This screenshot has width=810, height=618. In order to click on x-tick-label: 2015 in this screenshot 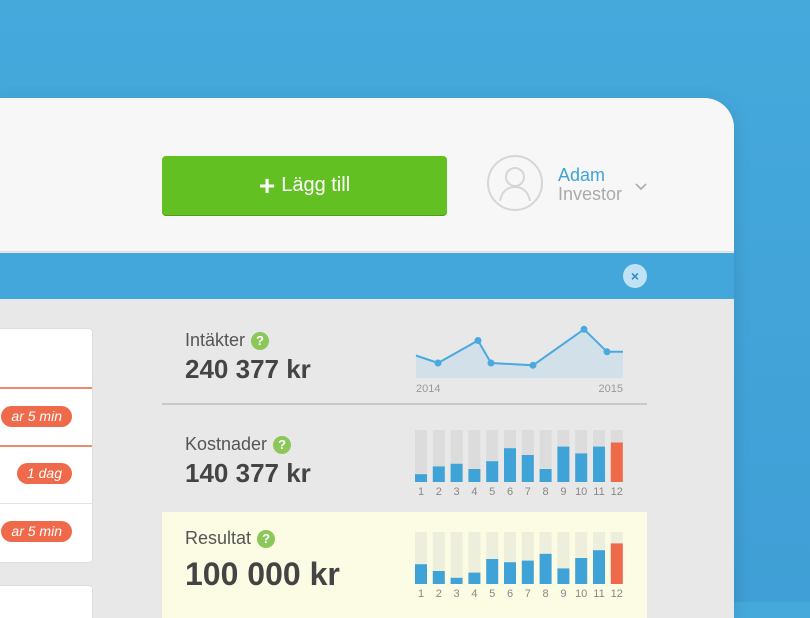, I will do `click(611, 389)`.